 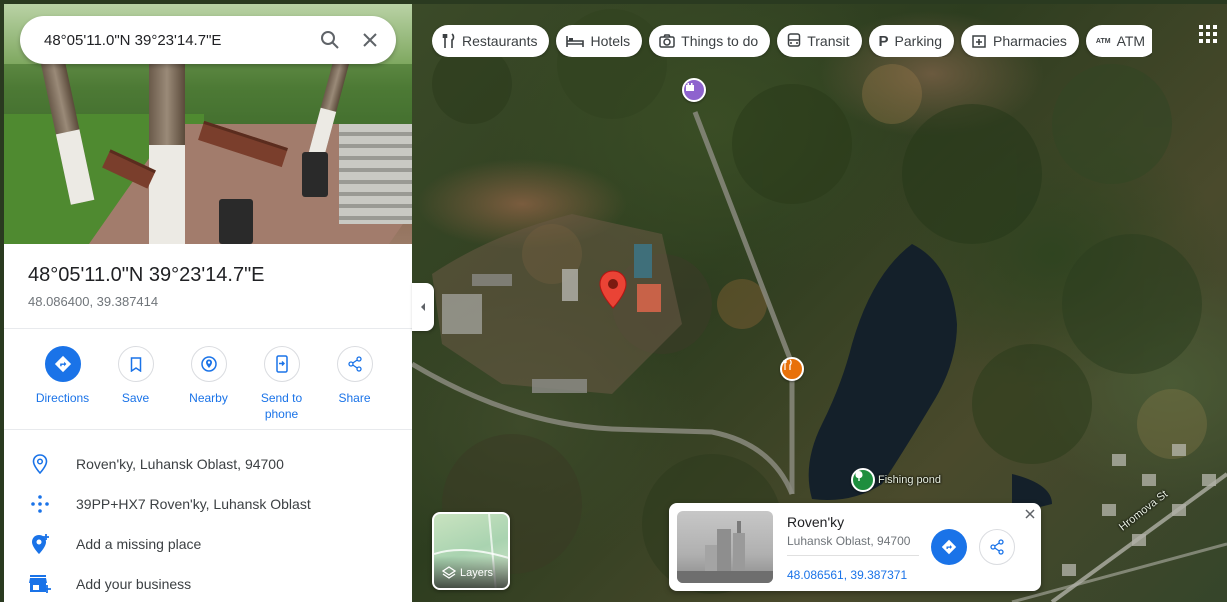 I want to click on nearby-circle, so click(x=208, y=364).